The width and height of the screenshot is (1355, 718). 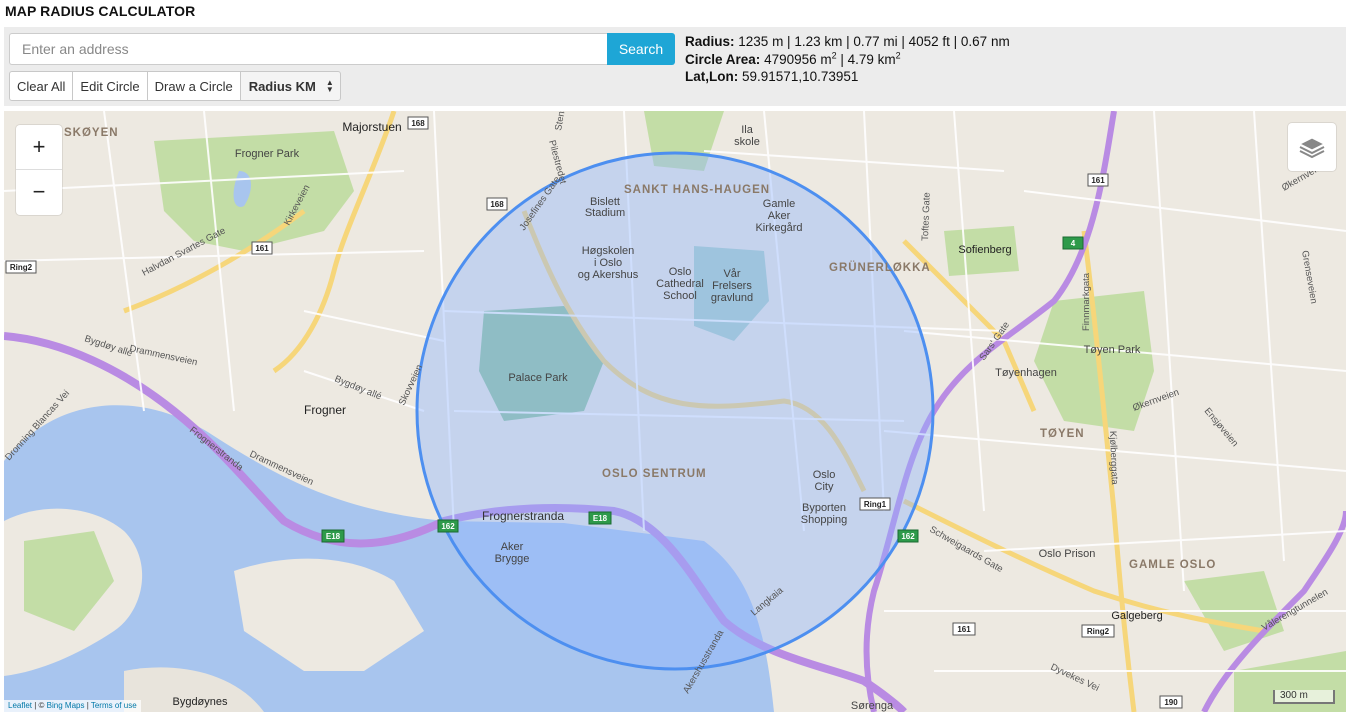 I want to click on label-byporten-1: Byporten, so click(x=824, y=508).